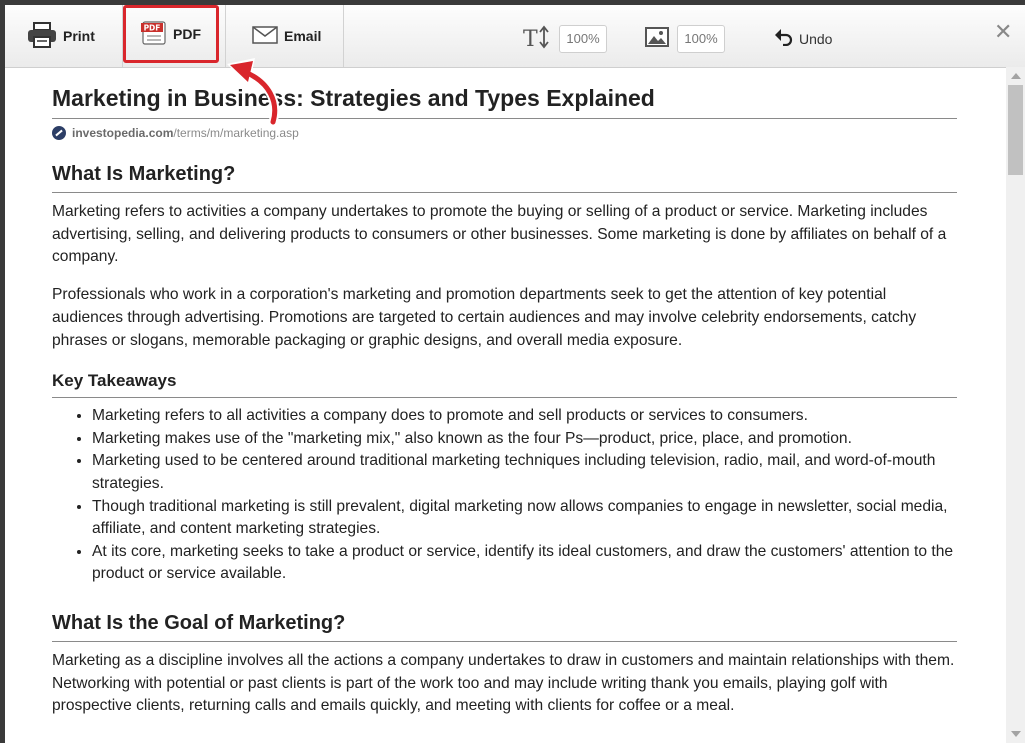 The height and width of the screenshot is (743, 1025). I want to click on pdf-button: PDF PDF, so click(171, 34).